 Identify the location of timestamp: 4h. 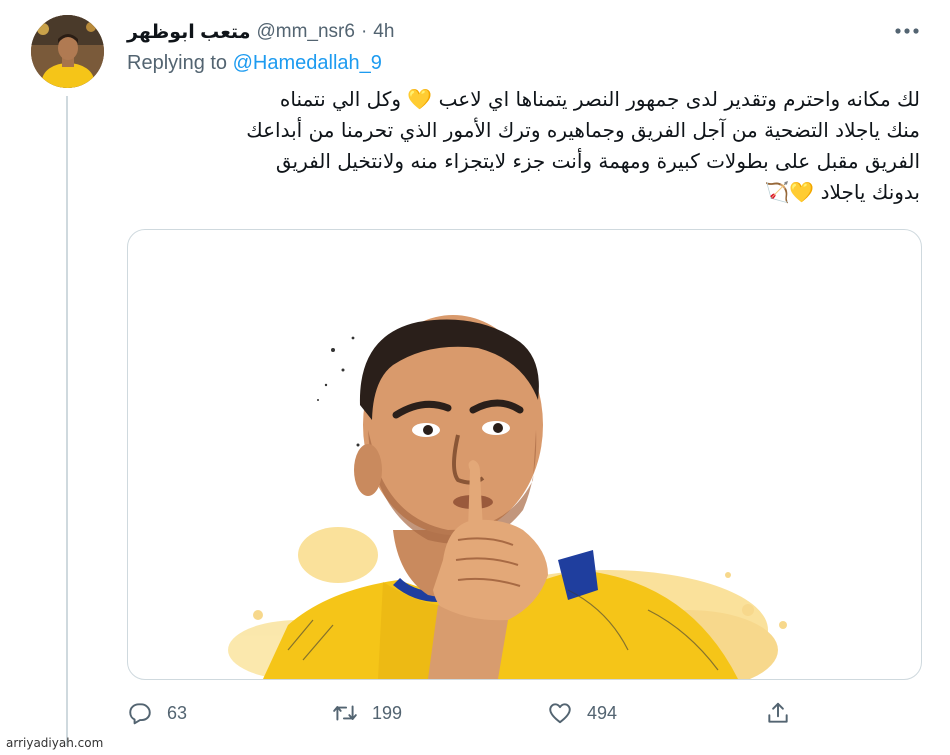
(383, 32).